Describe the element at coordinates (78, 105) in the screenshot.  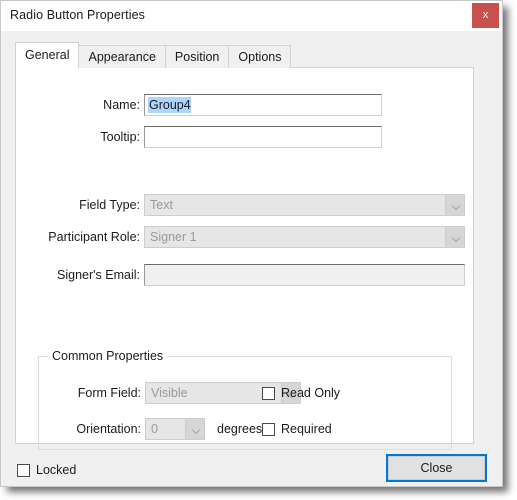
I see `name-row: Name:` at that location.